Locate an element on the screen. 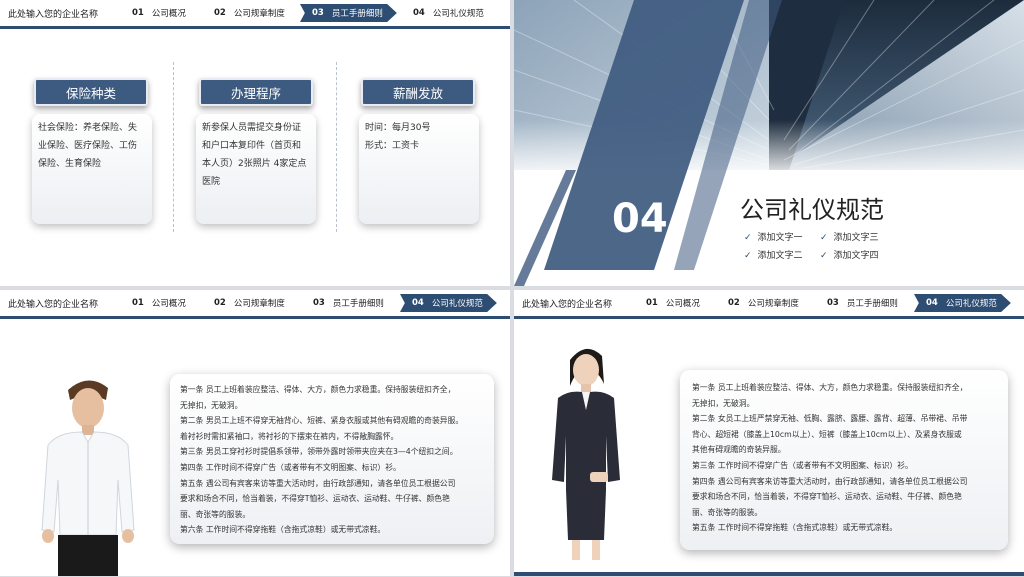 The width and height of the screenshot is (1024, 577). section-title: 公司礼仪规范 is located at coordinates (812, 210).